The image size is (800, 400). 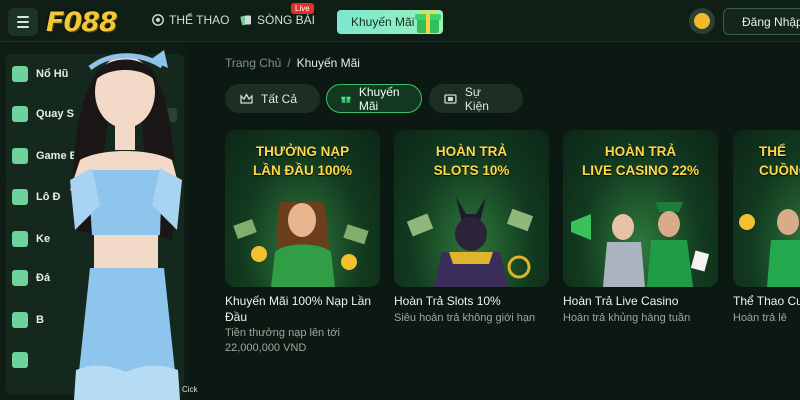 What do you see at coordinates (246, 98) in the screenshot?
I see `crown-icon` at bounding box center [246, 98].